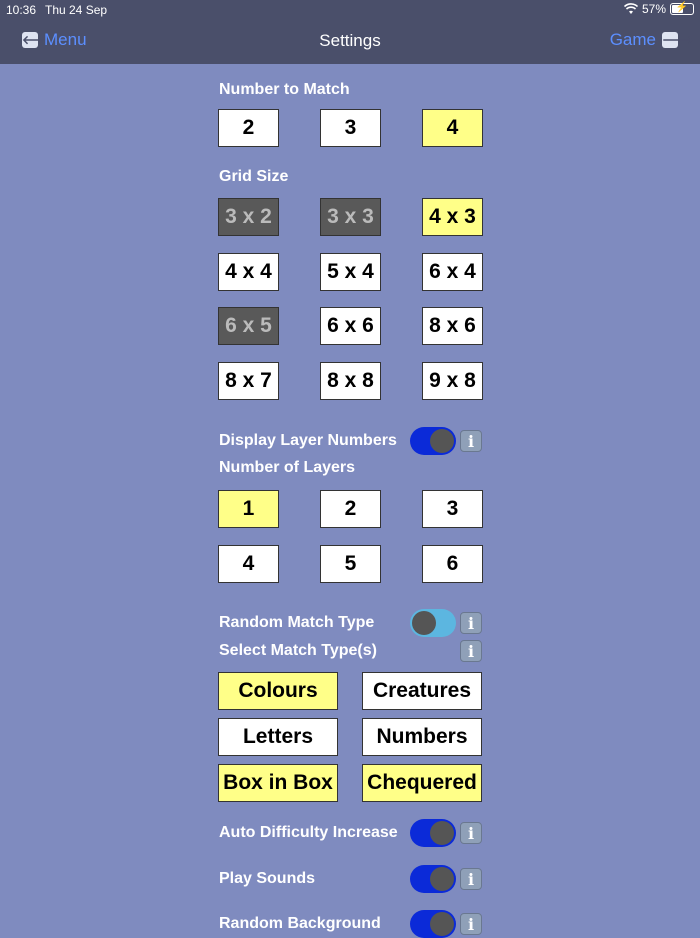 The image size is (700, 938). What do you see at coordinates (298, 650) in the screenshot?
I see `select-match-types-label: Select Match Type(s)` at bounding box center [298, 650].